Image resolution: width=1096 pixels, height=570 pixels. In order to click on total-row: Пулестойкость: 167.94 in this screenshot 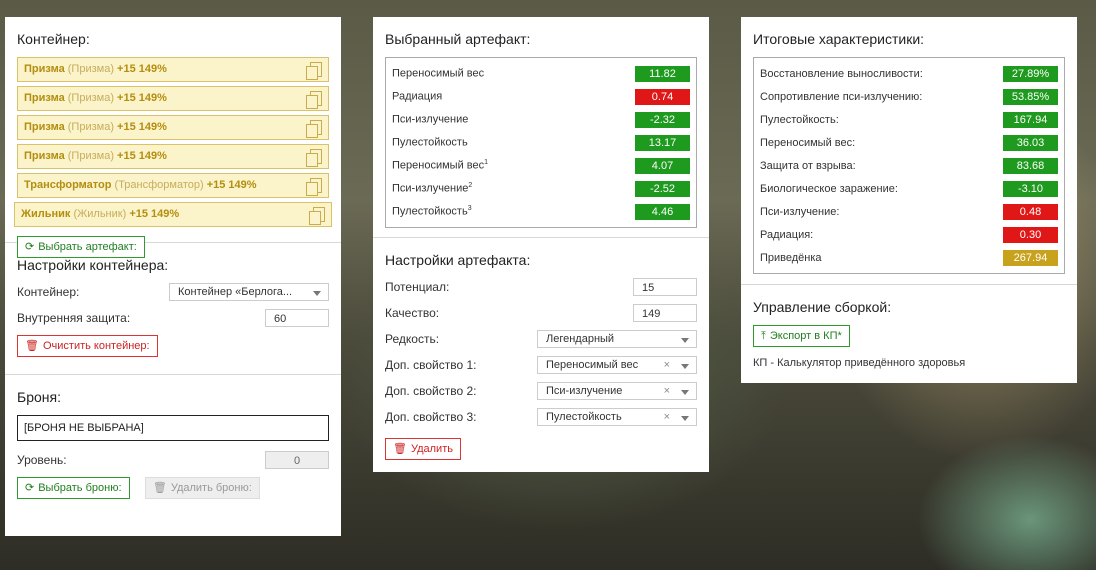, I will do `click(909, 119)`.